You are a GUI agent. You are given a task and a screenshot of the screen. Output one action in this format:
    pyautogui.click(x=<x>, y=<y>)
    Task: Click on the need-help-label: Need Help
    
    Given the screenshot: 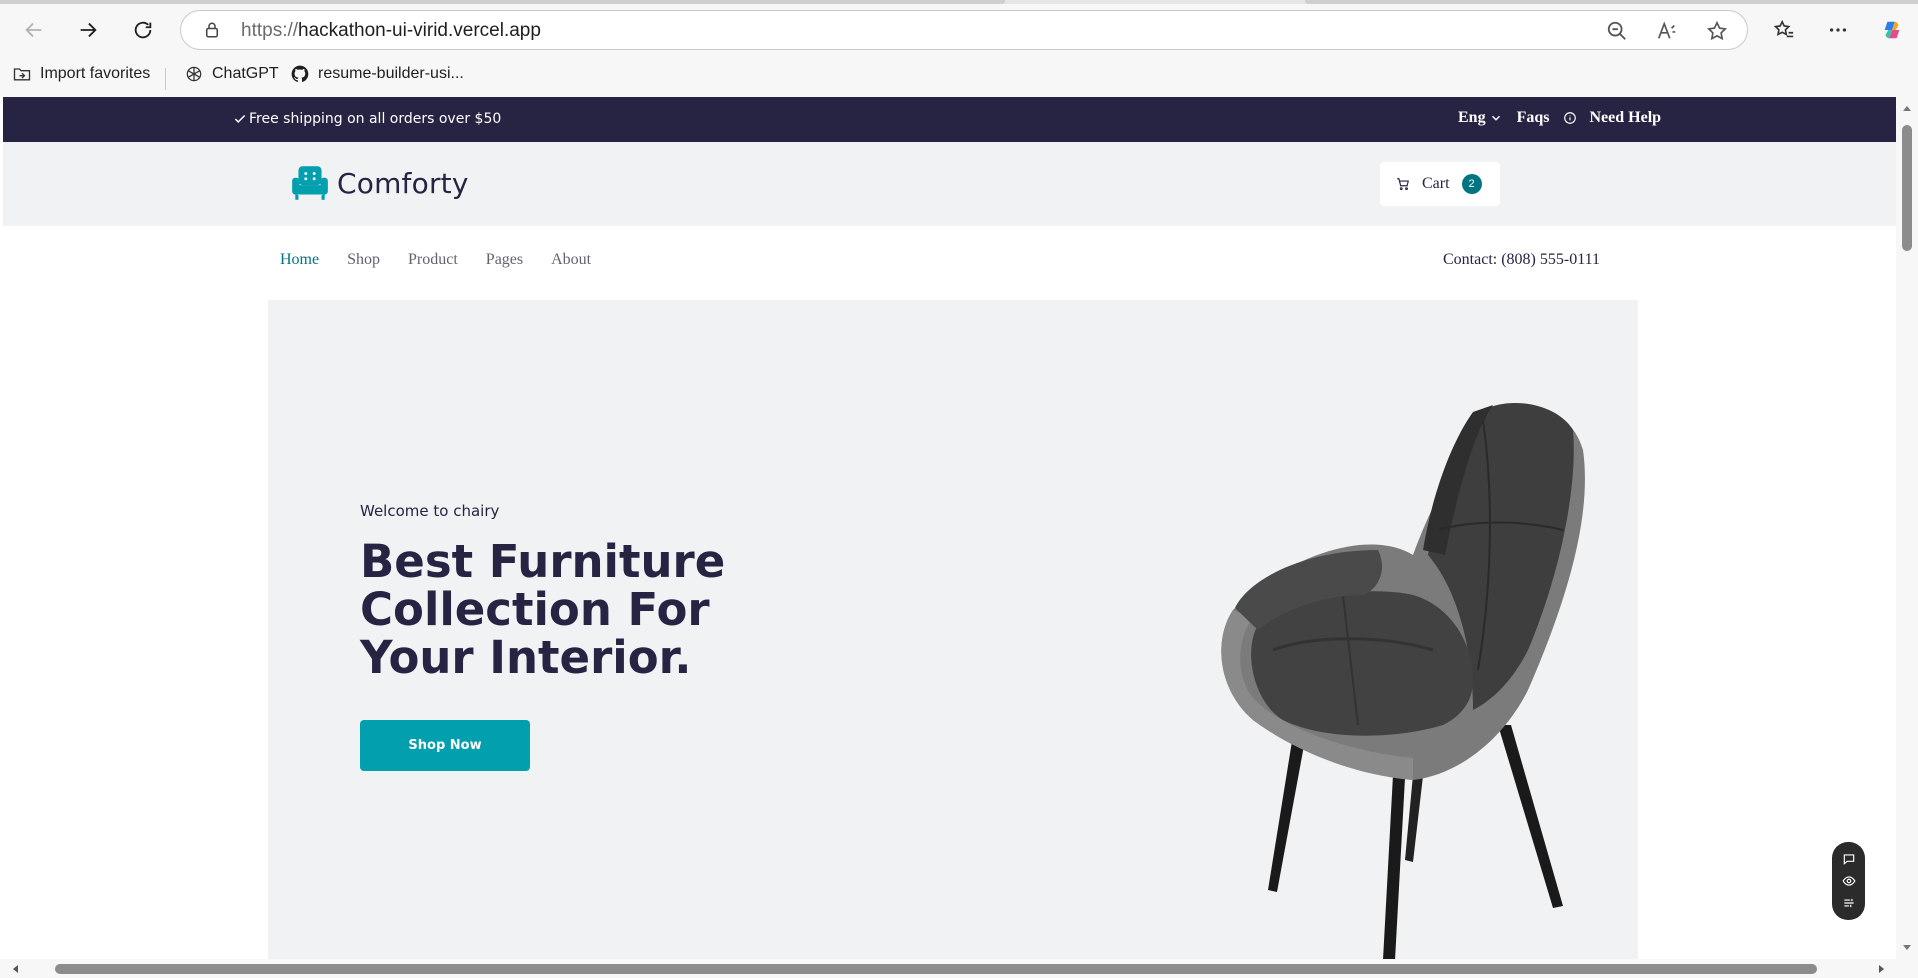 What is the action you would take?
    pyautogui.click(x=1625, y=117)
    